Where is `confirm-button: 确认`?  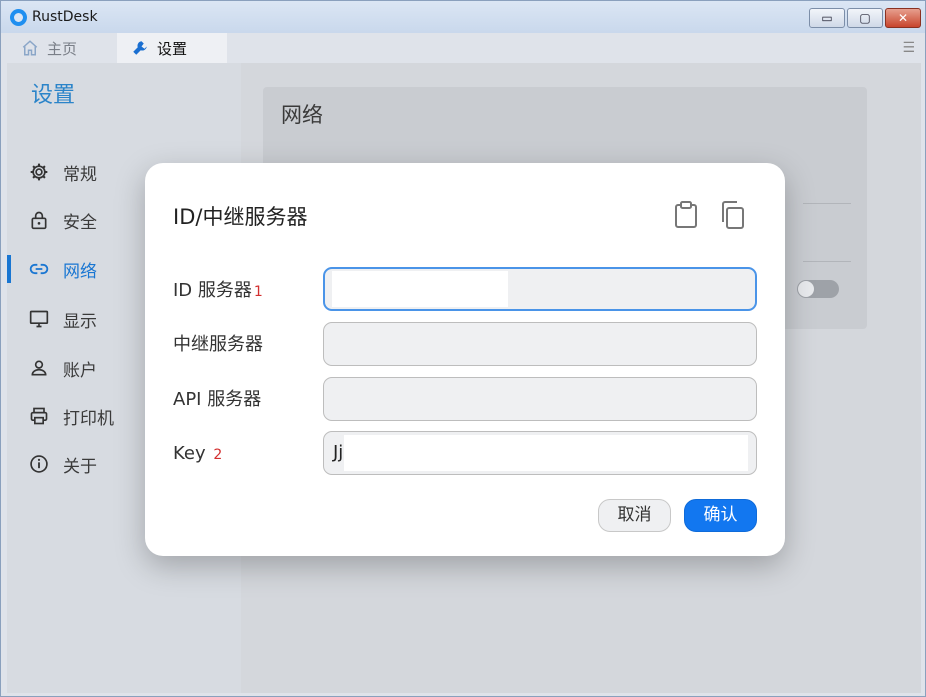 confirm-button: 确认 is located at coordinates (720, 515).